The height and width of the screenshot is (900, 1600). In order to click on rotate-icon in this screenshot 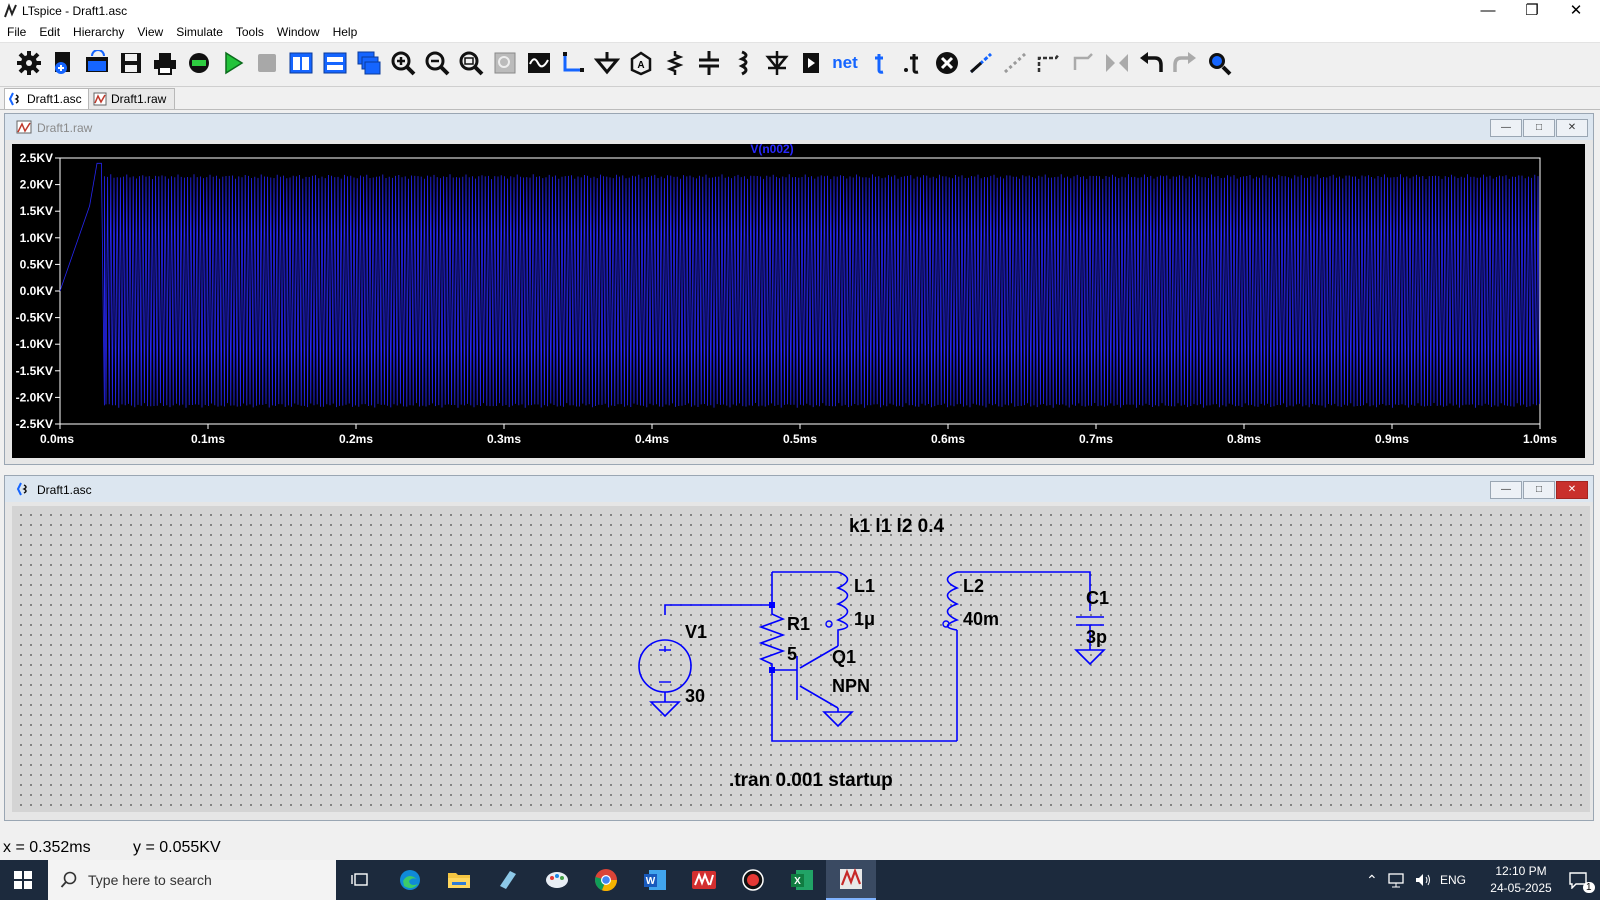, I will do `click(1083, 63)`.